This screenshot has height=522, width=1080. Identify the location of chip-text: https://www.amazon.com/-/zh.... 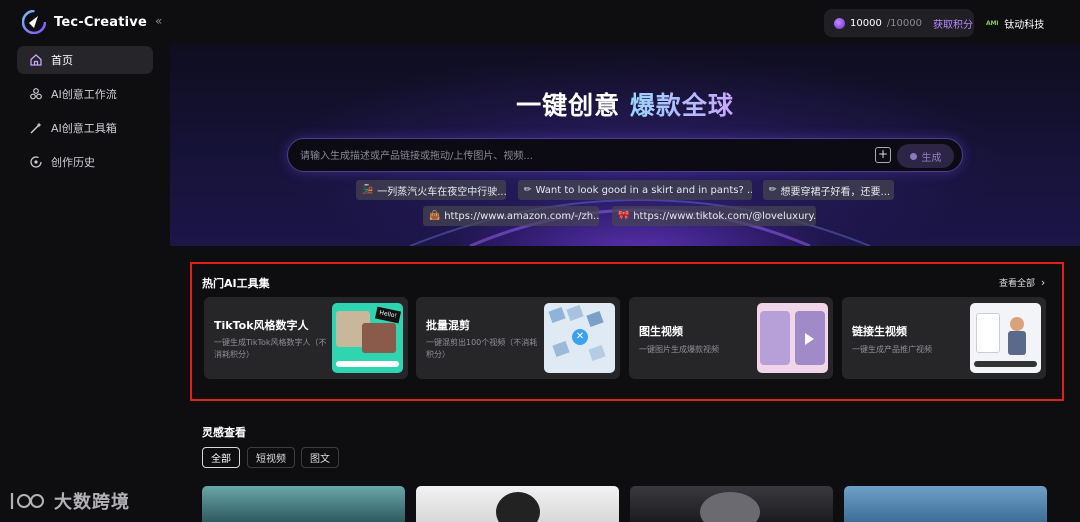
(521, 216).